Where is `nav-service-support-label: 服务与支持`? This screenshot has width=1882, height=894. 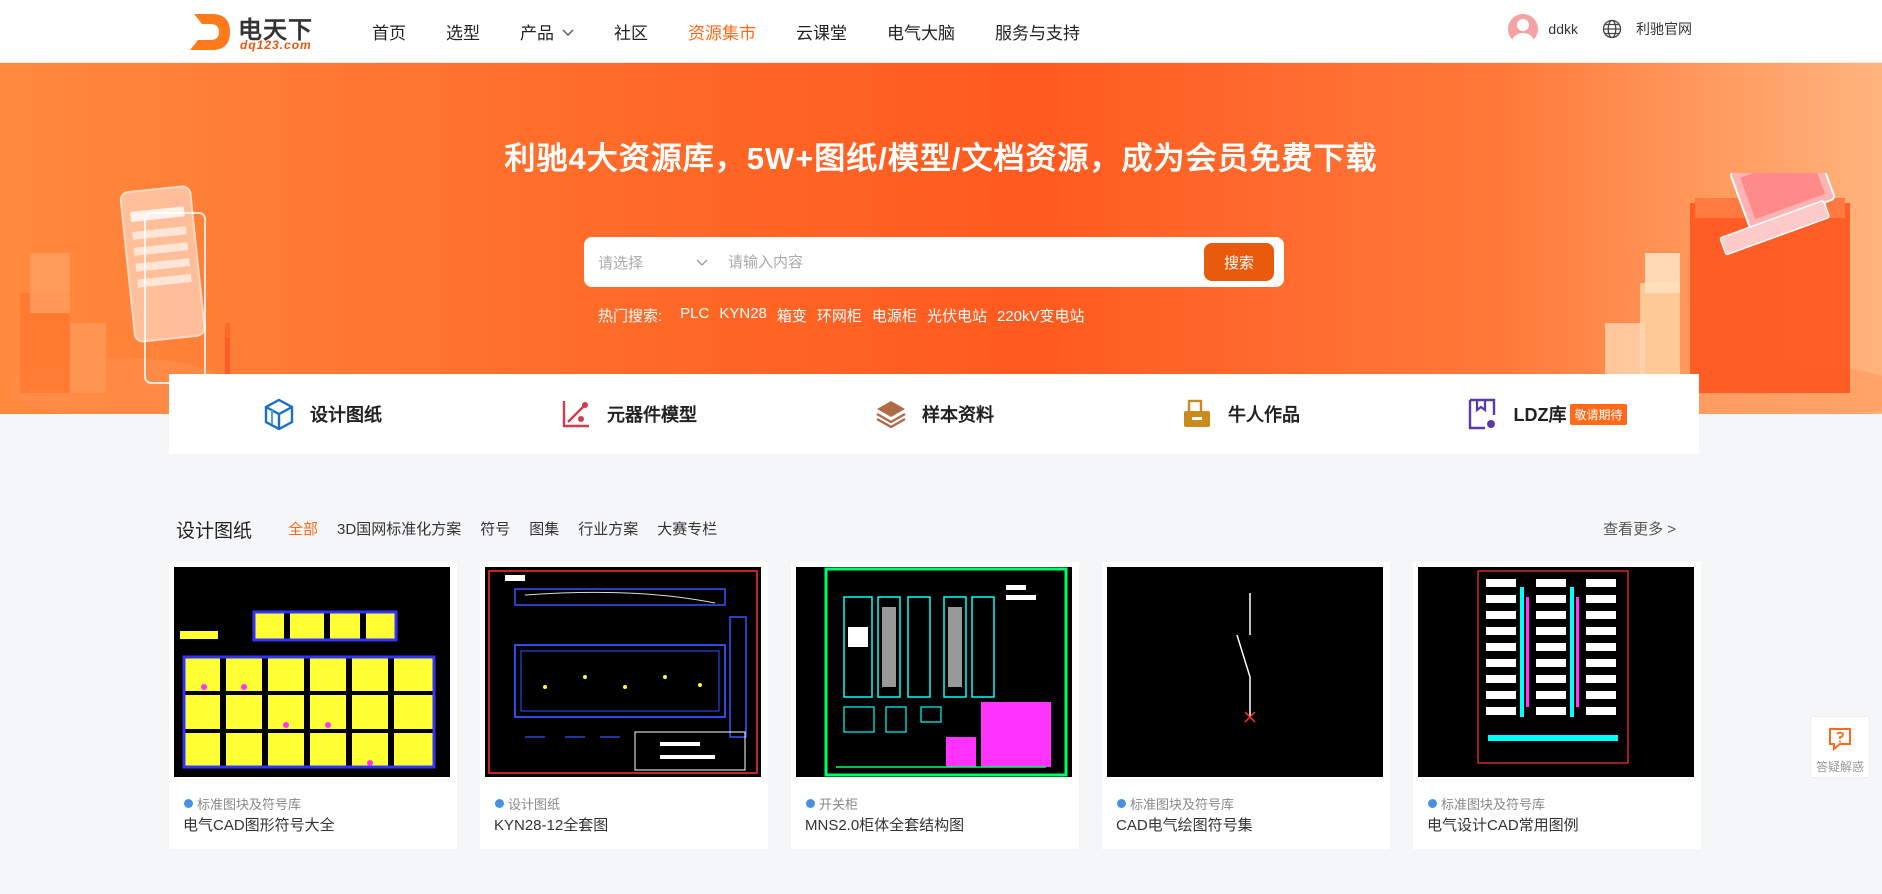
nav-service-support-label: 服务与支持 is located at coordinates (1037, 33).